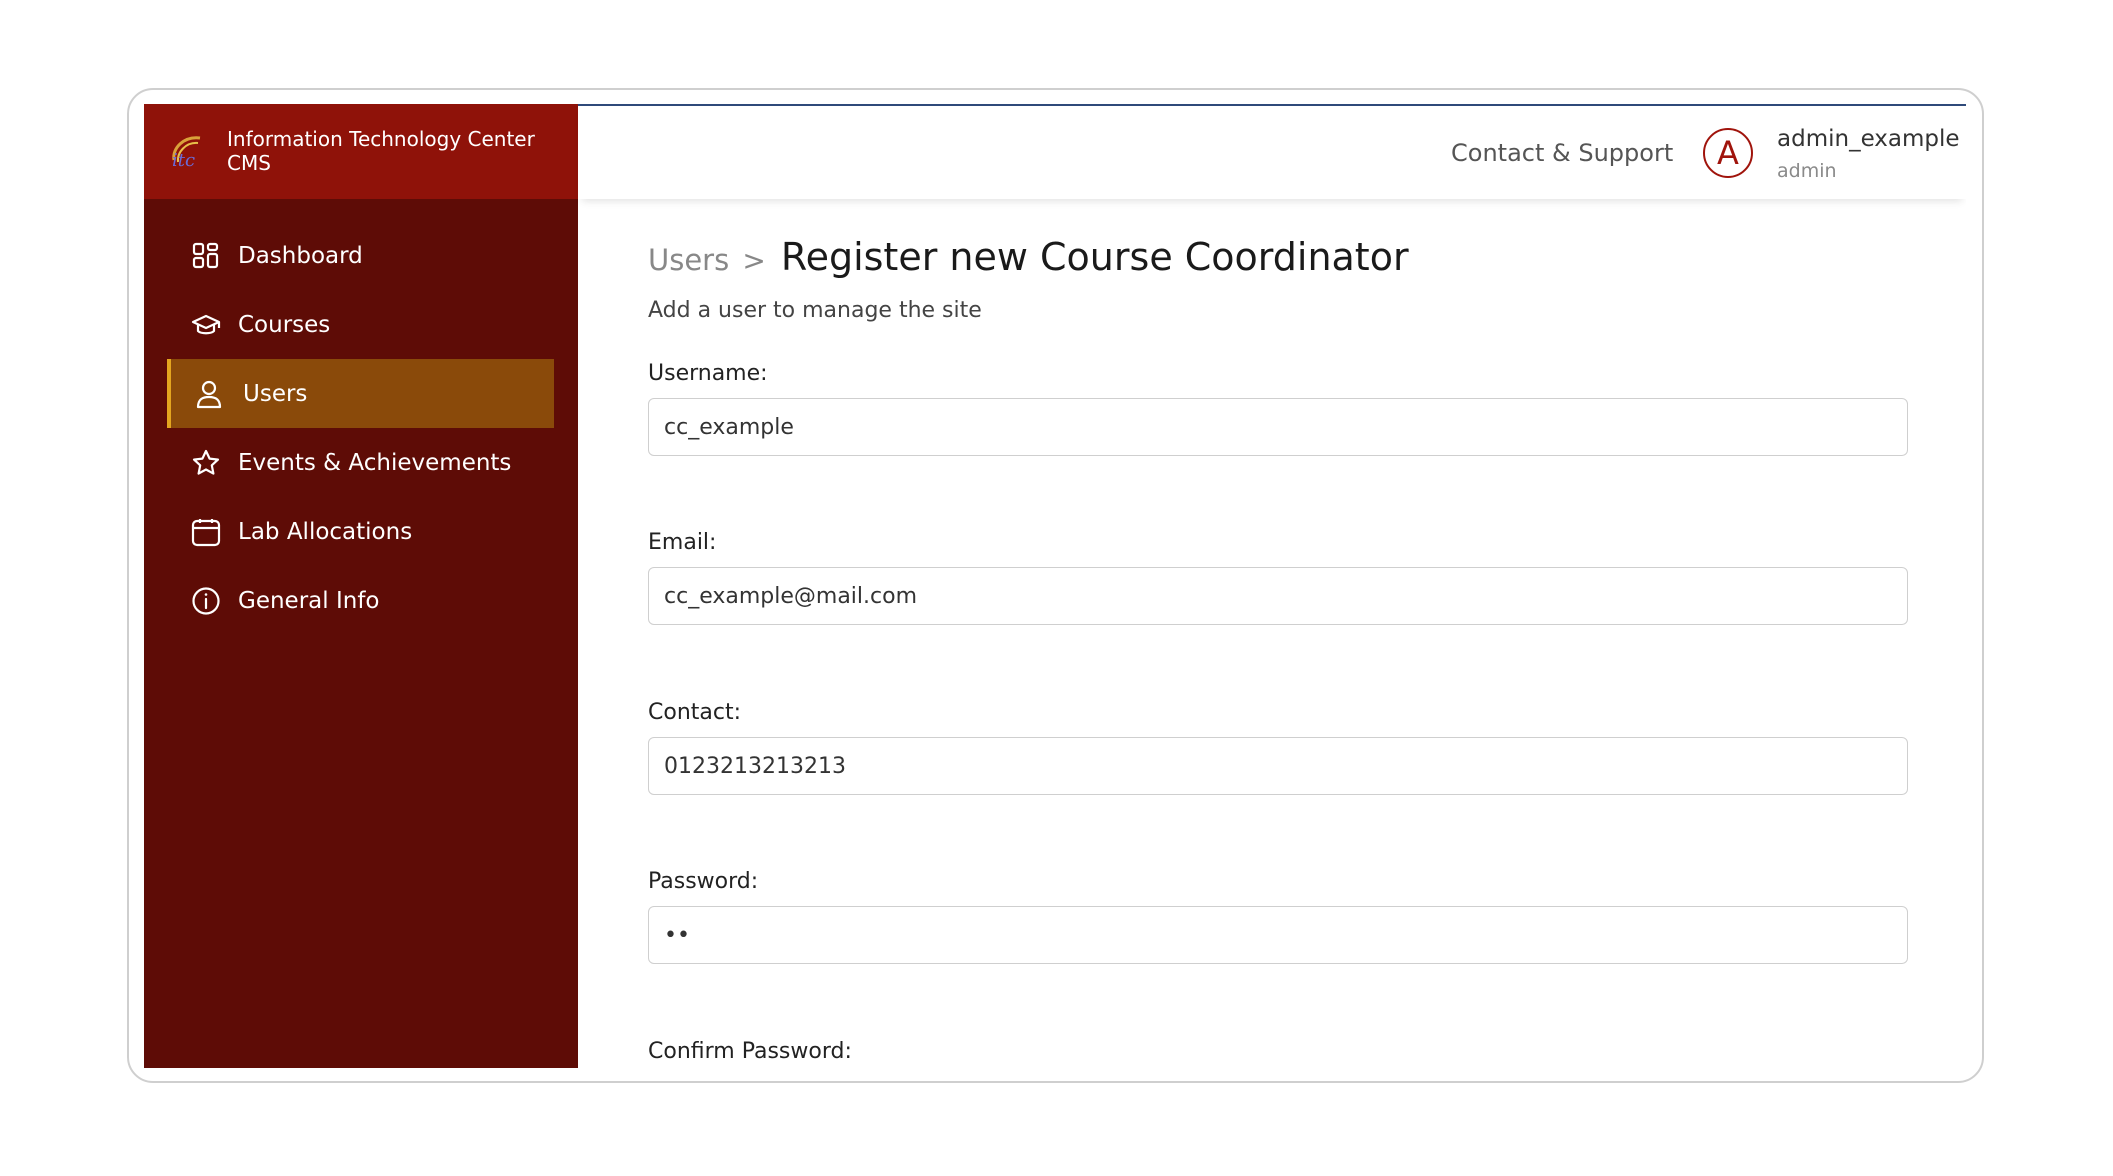  I want to click on page-title: Register new Course Coordinator, so click(1094, 257).